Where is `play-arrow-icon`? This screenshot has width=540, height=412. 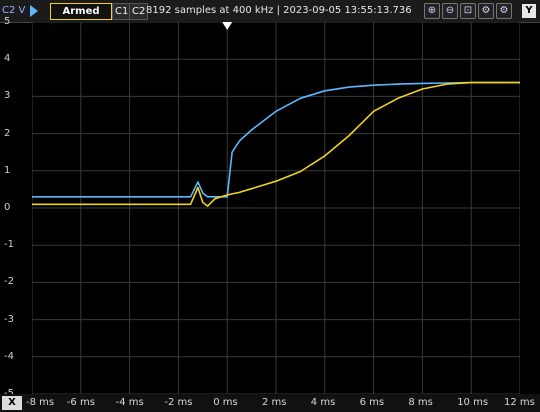
play-arrow-icon is located at coordinates (34, 11).